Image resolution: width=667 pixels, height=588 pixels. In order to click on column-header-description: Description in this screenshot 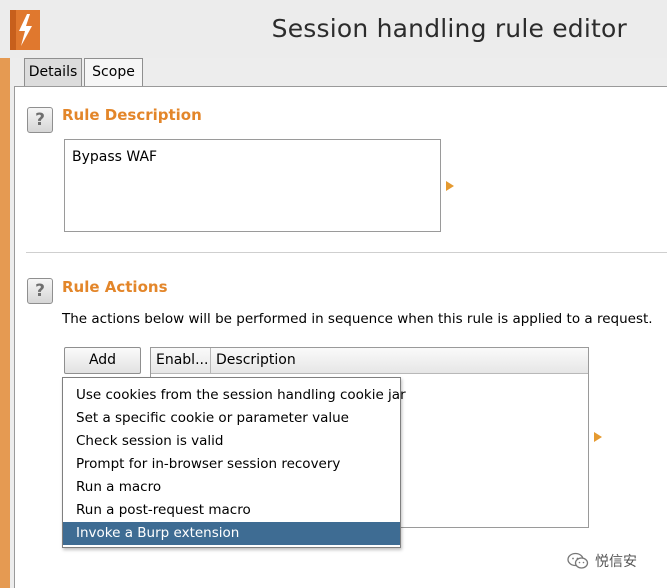, I will do `click(399, 361)`.